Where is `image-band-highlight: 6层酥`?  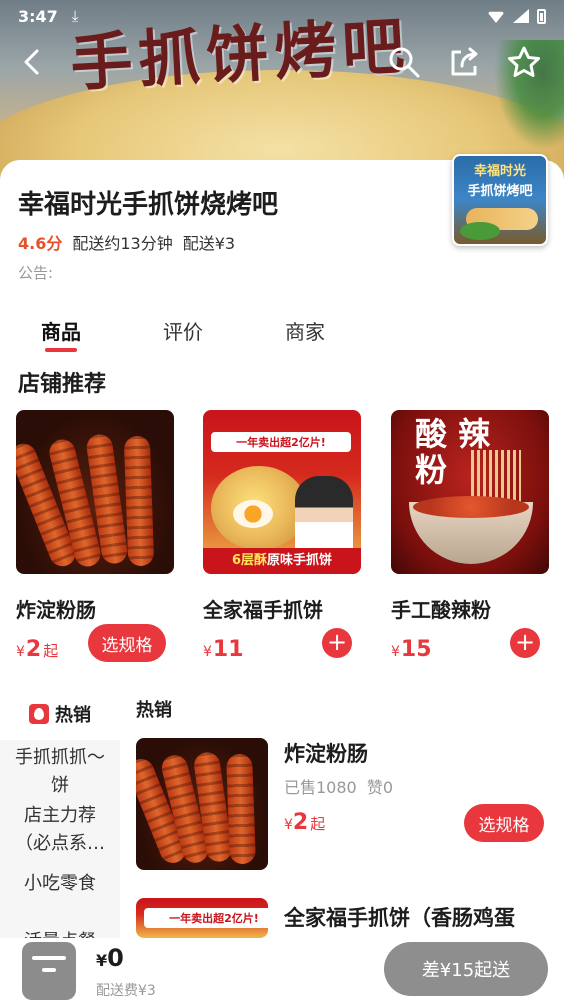 image-band-highlight: 6层酥 is located at coordinates (249, 560).